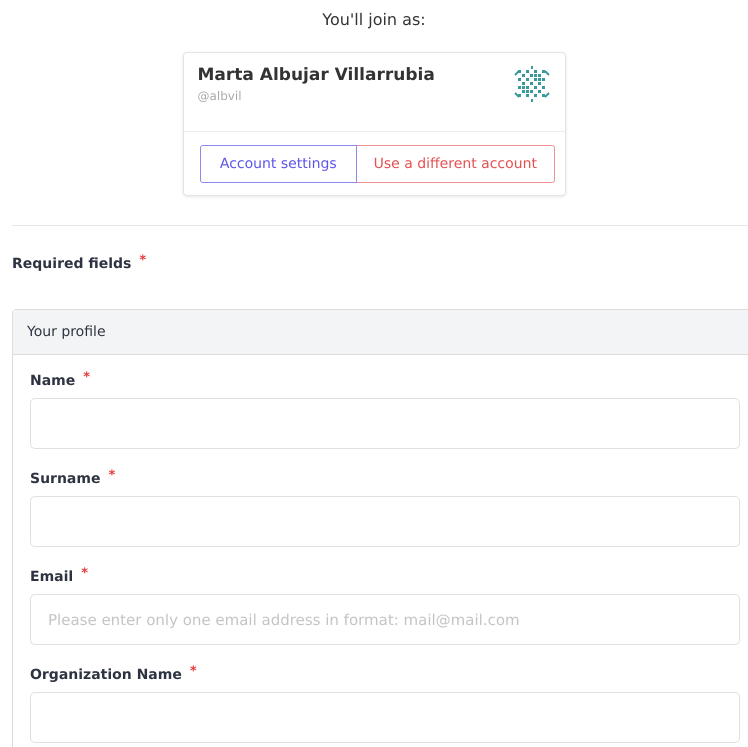 Image resolution: width=748 pixels, height=747 pixels. Describe the element at coordinates (106, 675) in the screenshot. I see `field-label: Organization Name` at that location.